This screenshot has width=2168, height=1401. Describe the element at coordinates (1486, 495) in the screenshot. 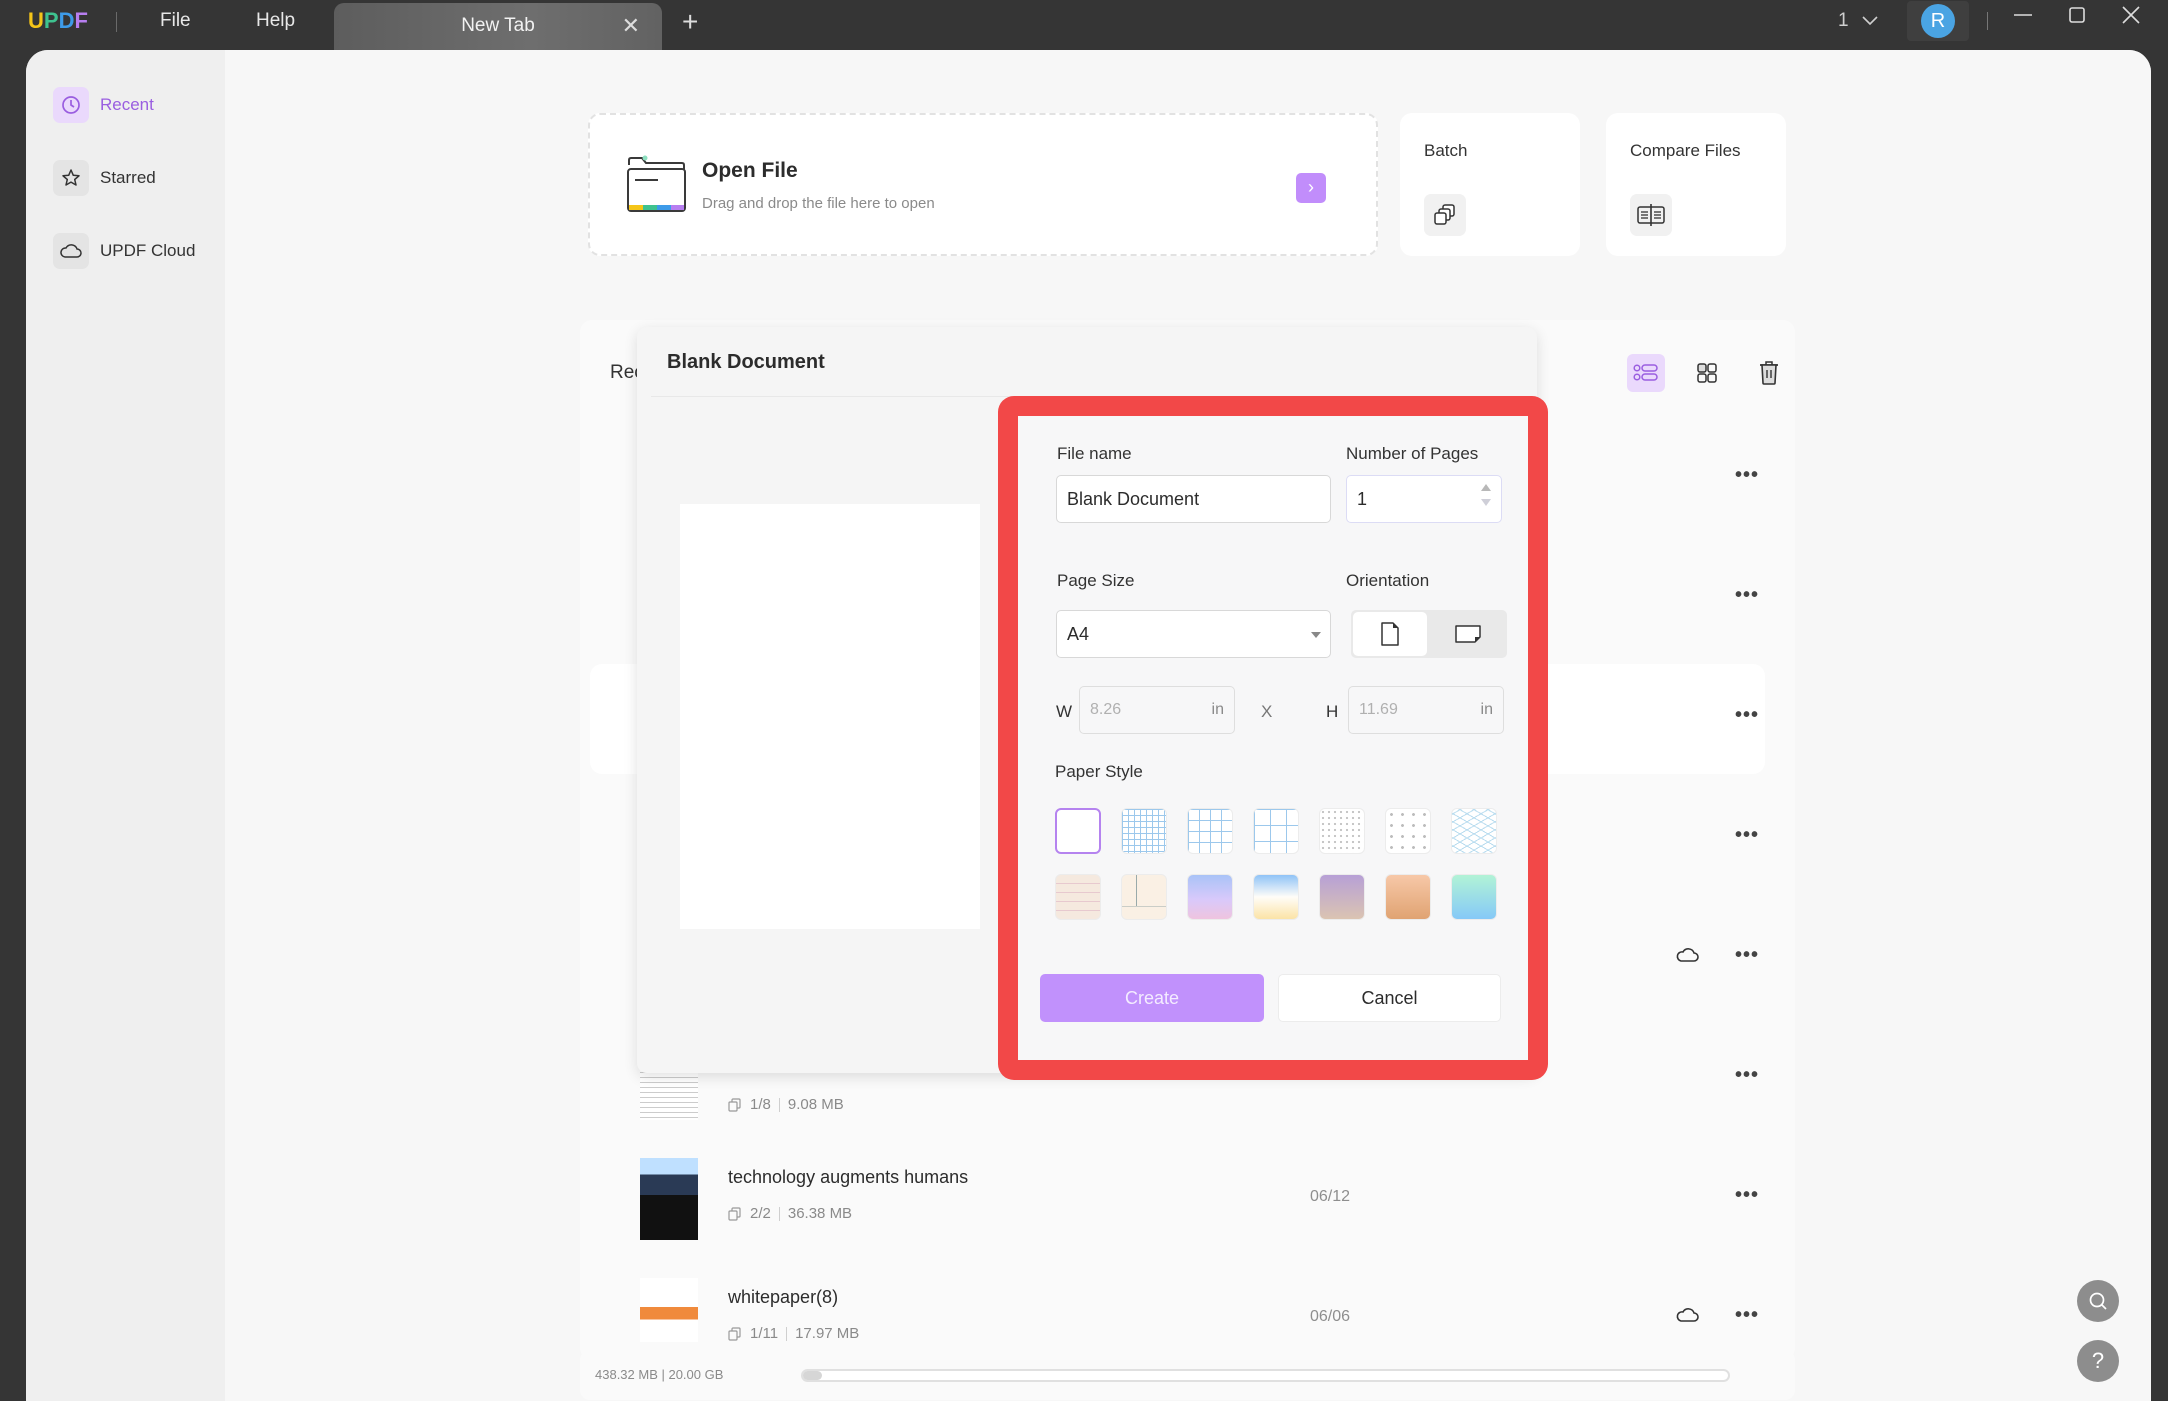

I see `pages-stepper` at that location.